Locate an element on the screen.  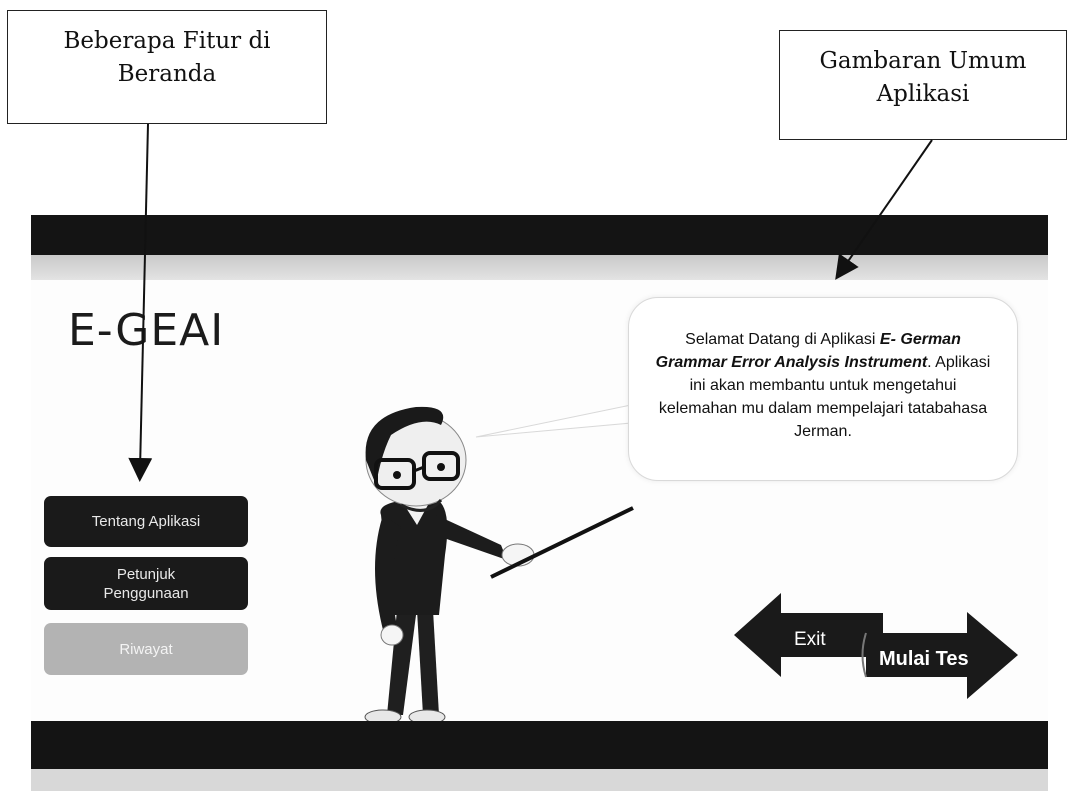
mulai-tes-button: Mulai Tes is located at coordinates (924, 659).